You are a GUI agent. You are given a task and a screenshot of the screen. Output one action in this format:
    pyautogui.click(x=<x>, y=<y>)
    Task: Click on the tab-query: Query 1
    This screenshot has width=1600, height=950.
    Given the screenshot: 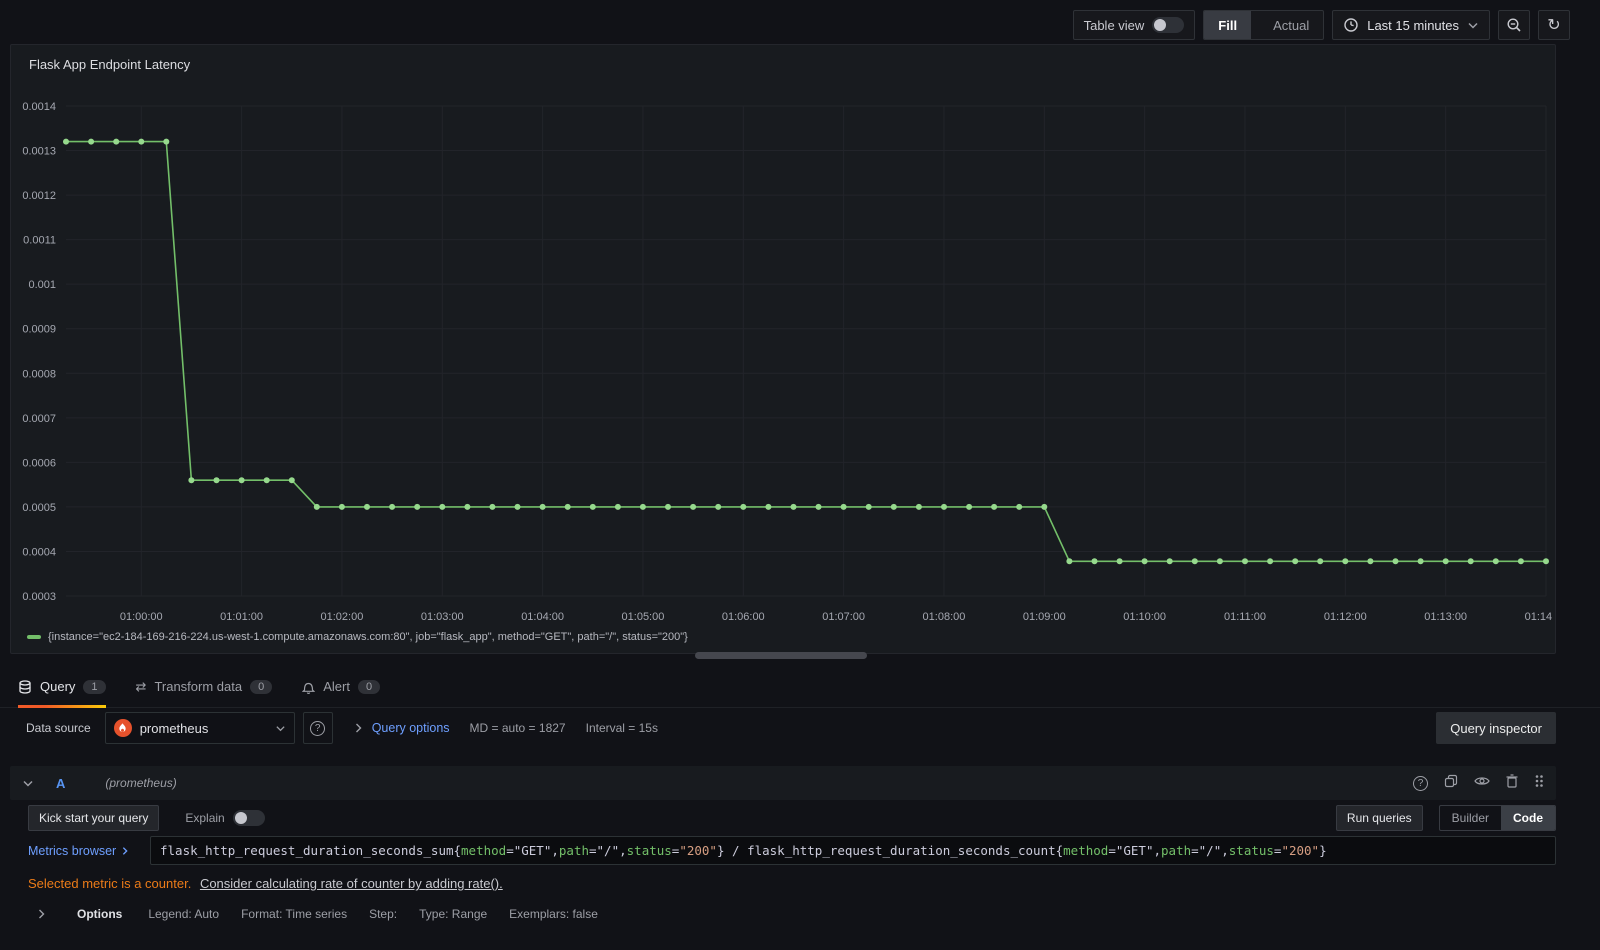 What is the action you would take?
    pyautogui.click(x=62, y=687)
    